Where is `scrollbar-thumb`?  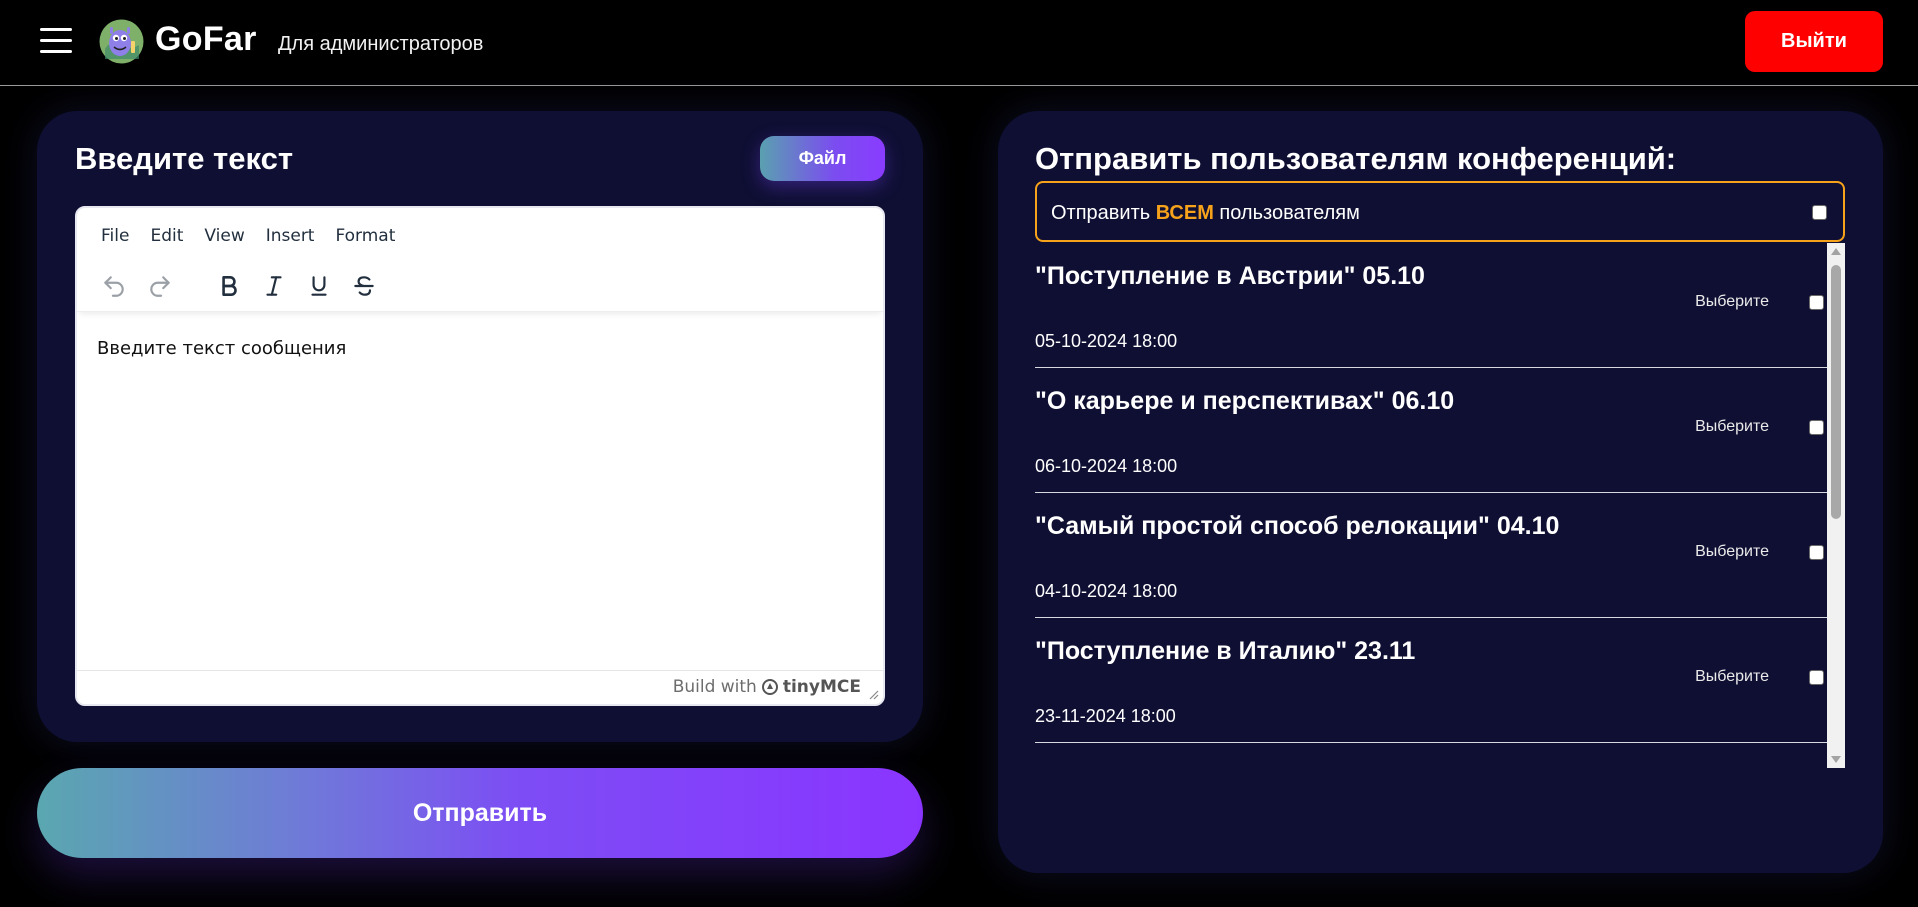 scrollbar-thumb is located at coordinates (1836, 392).